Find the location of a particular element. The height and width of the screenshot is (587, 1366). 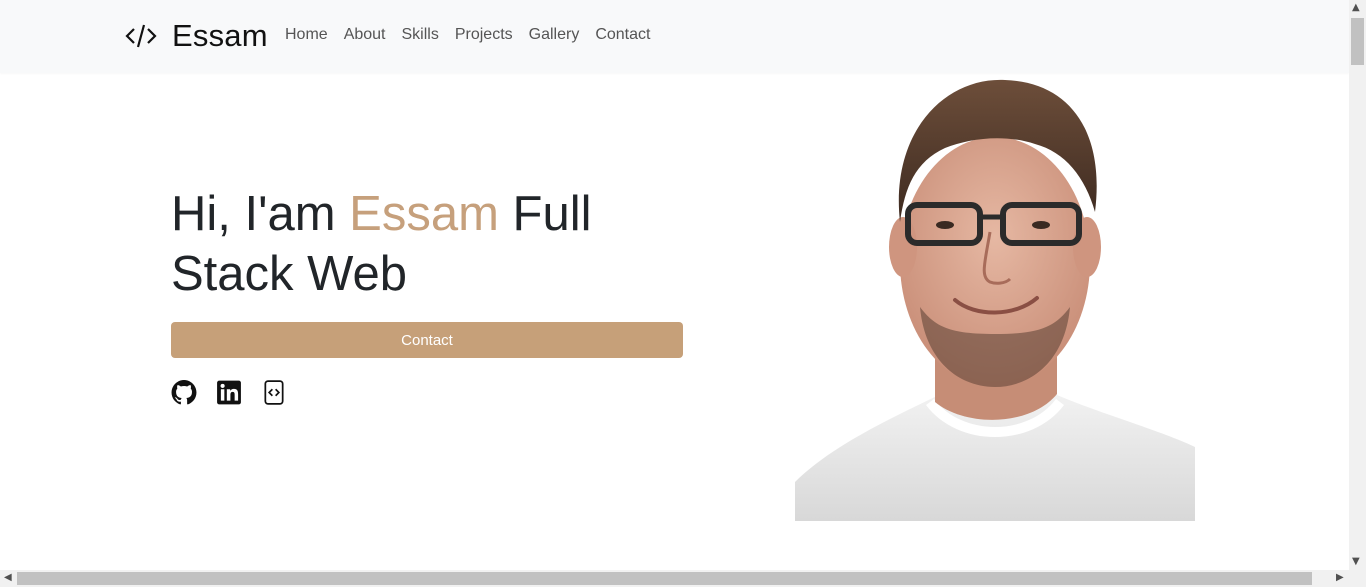

nav-link-contact: Contact is located at coordinates (622, 35).